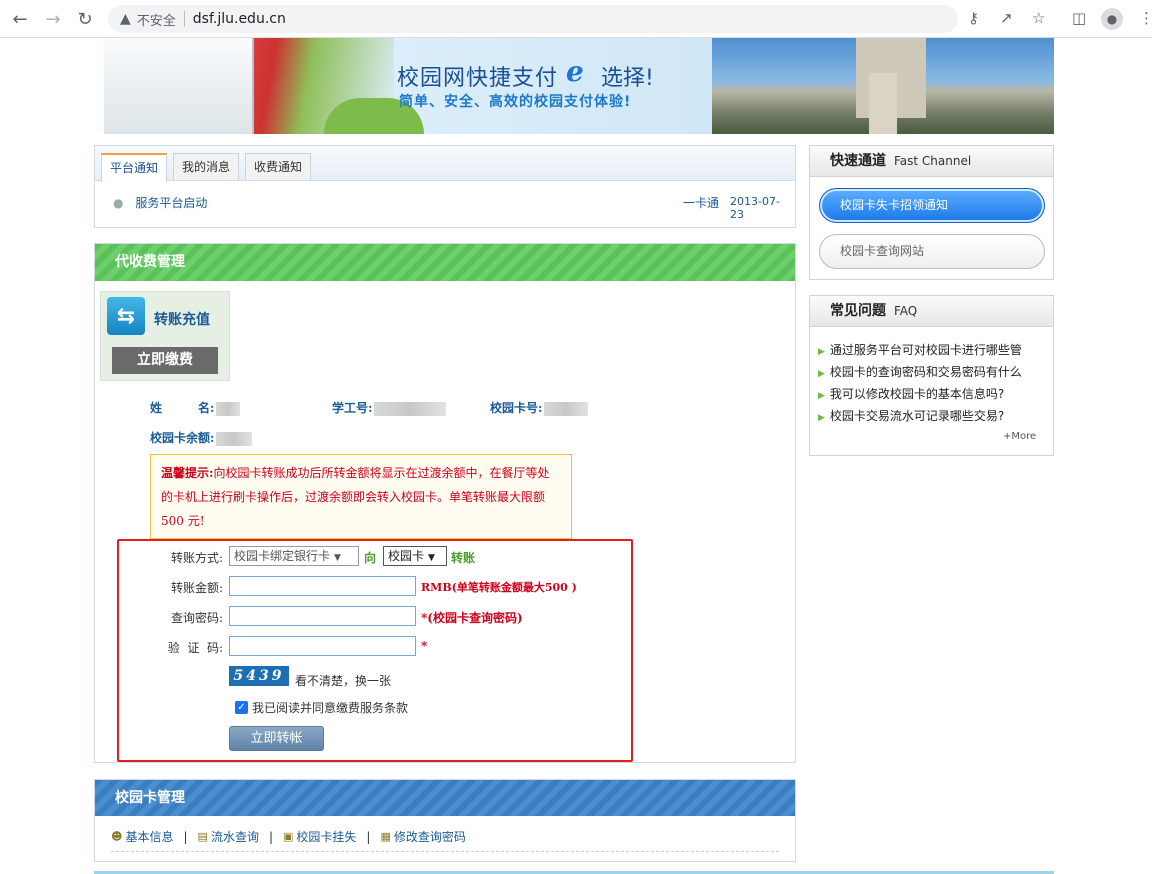 The width and height of the screenshot is (1152, 874). Describe the element at coordinates (925, 350) in the screenshot. I see `faq-item-text: 通过服务平台可对校园卡进行哪些管` at that location.